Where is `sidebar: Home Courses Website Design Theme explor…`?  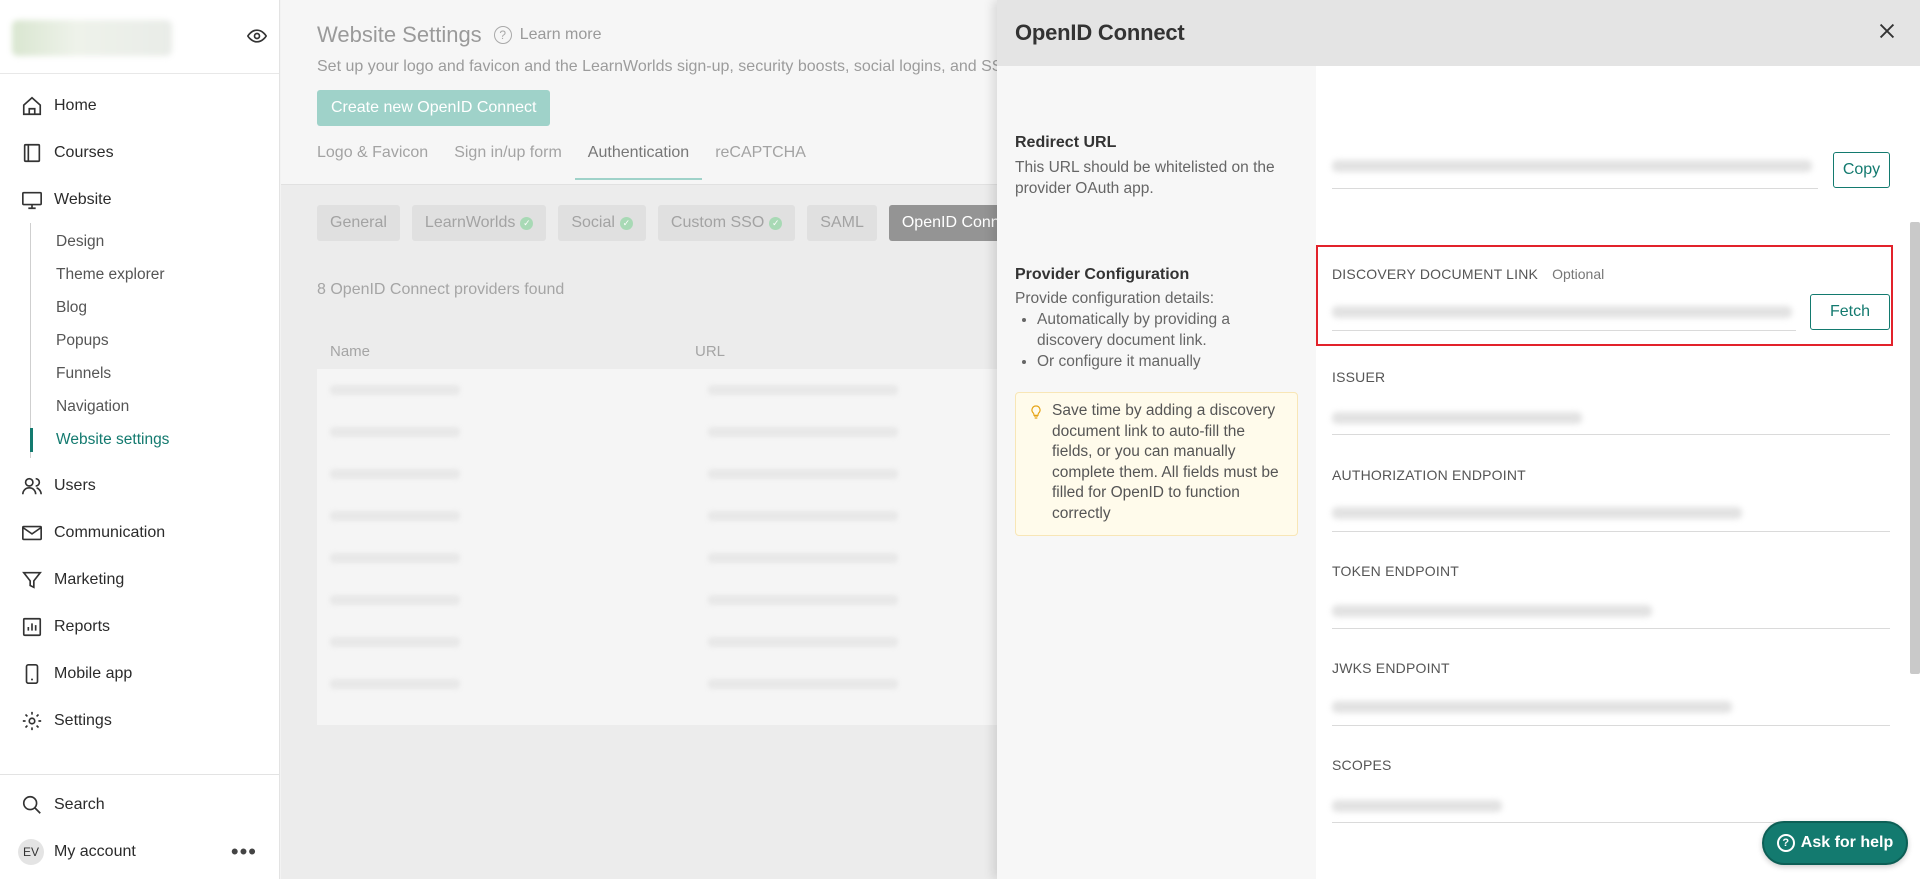 sidebar: Home Courses Website Design Theme explor… is located at coordinates (140, 439).